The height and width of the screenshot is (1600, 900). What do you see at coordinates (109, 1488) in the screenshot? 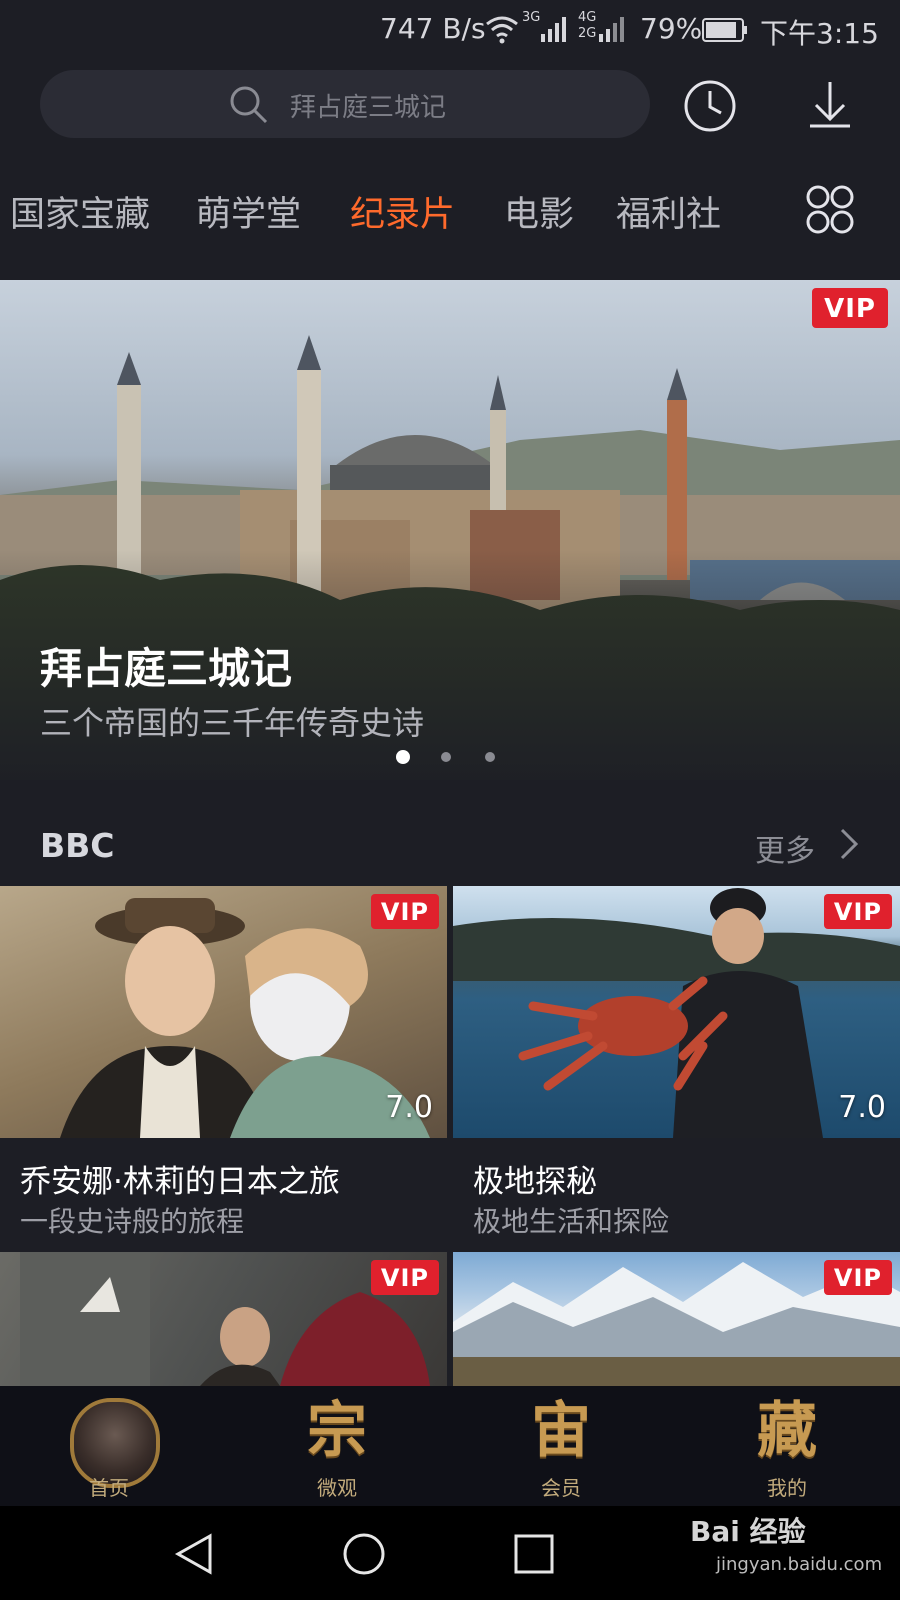
I see `nav-home-label: 首页` at bounding box center [109, 1488].